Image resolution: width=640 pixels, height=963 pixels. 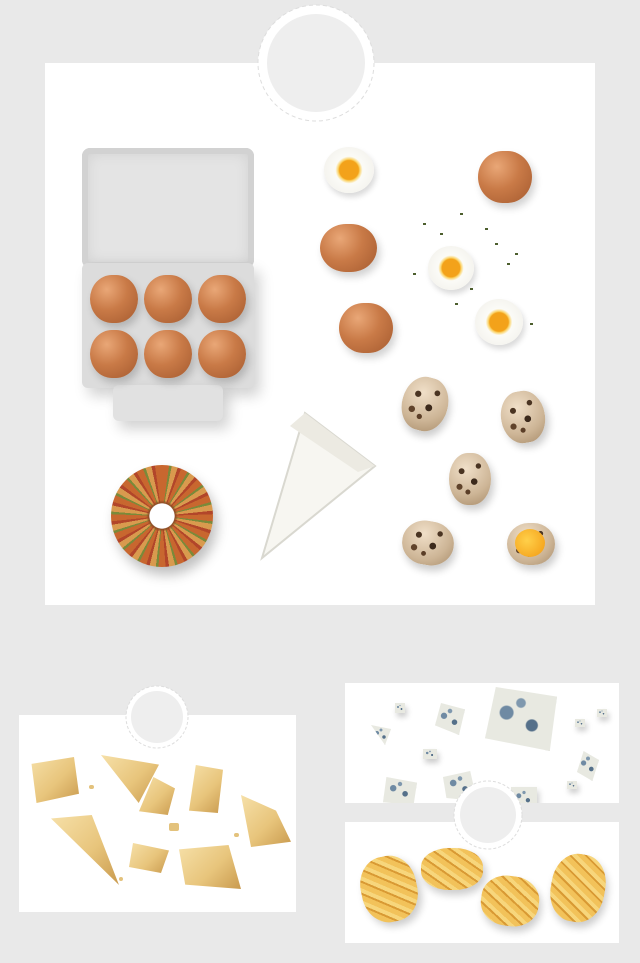 What do you see at coordinates (530, 543) in the screenshot?
I see `quail-egg-yolk` at bounding box center [530, 543].